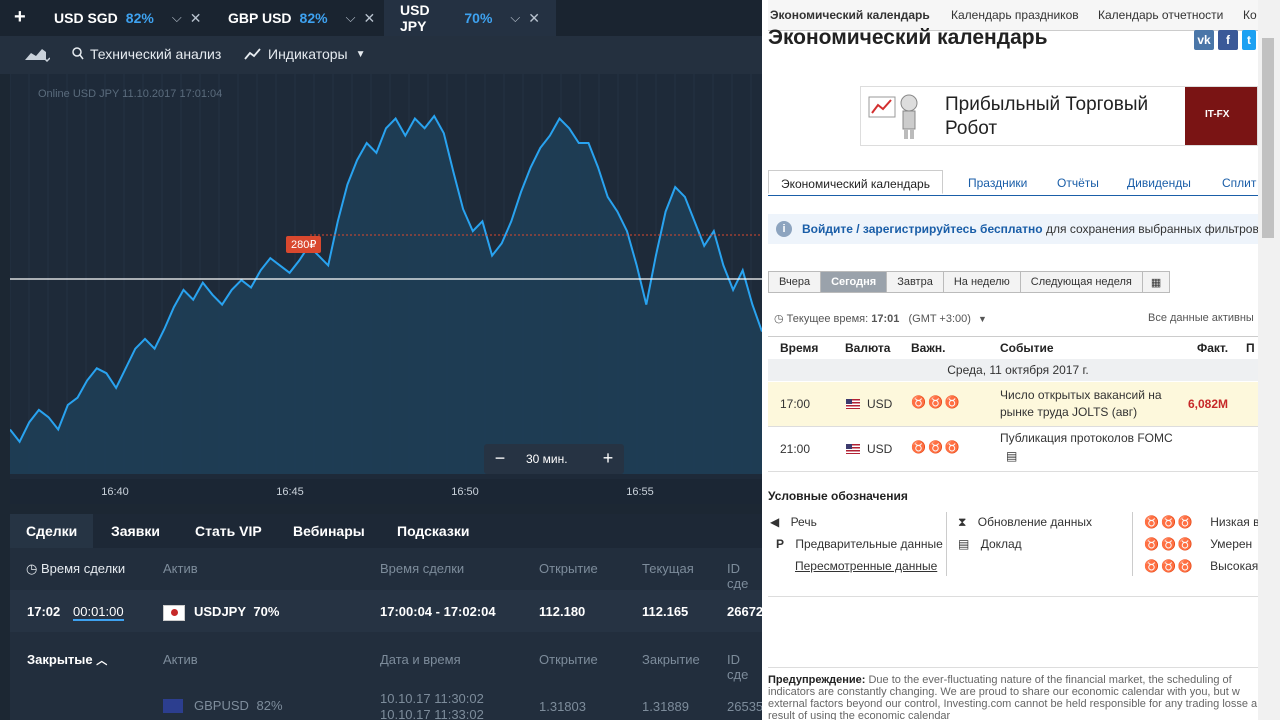  What do you see at coordinates (795, 282) in the screenshot?
I see `btn-yesterday: Вчера` at bounding box center [795, 282].